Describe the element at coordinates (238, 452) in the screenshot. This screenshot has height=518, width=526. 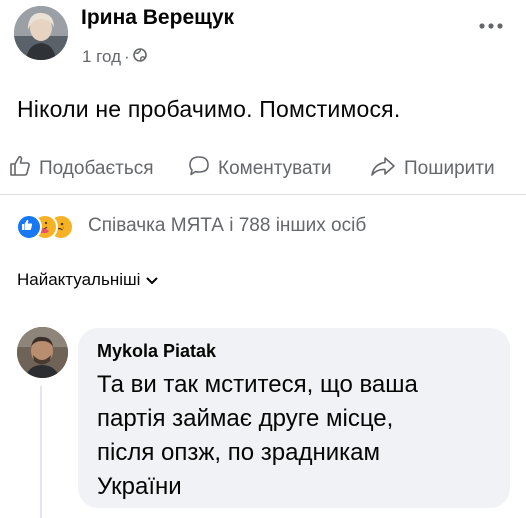
I see `comment-line: після опзж, по зрадникам` at that location.